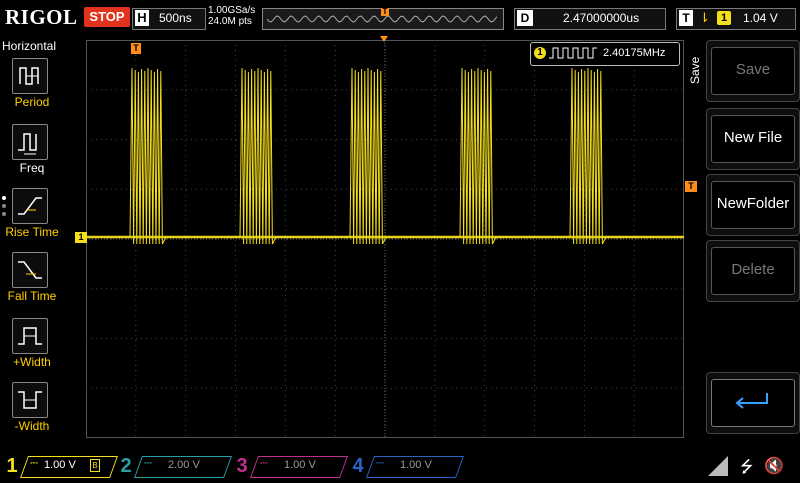 The width and height of the screenshot is (800, 483). I want to click on brand-logo: RIGOL, so click(41, 17).